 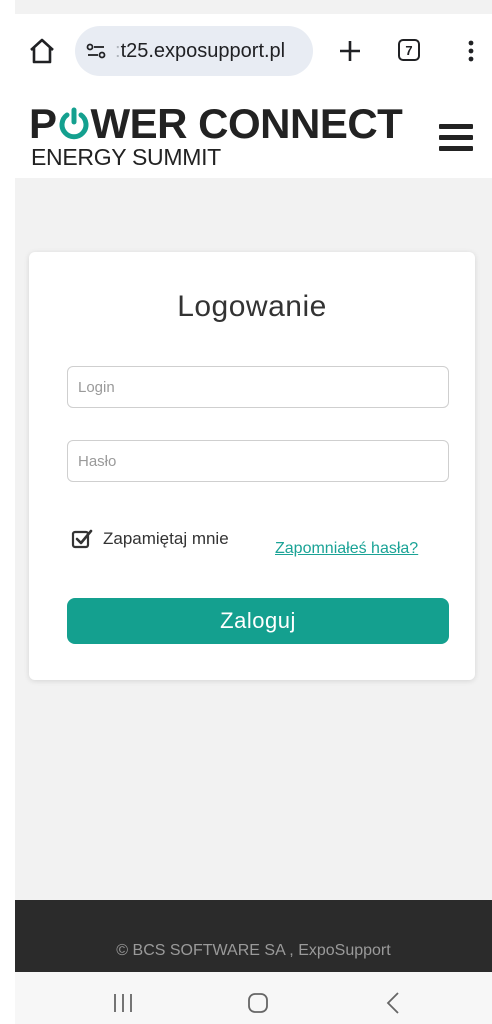 What do you see at coordinates (216, 124) in the screenshot?
I see `logo-title: P WER CONNECT` at bounding box center [216, 124].